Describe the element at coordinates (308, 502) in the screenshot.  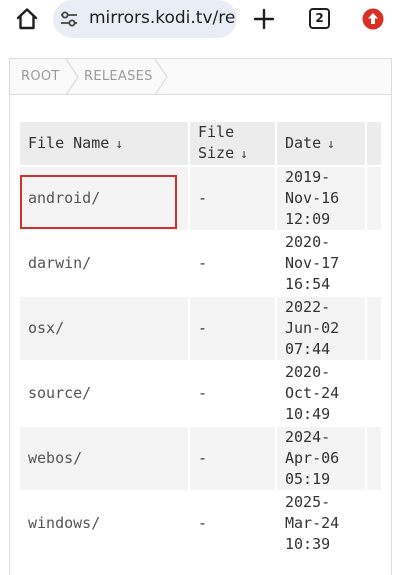
I see `date-line: 2025-` at that location.